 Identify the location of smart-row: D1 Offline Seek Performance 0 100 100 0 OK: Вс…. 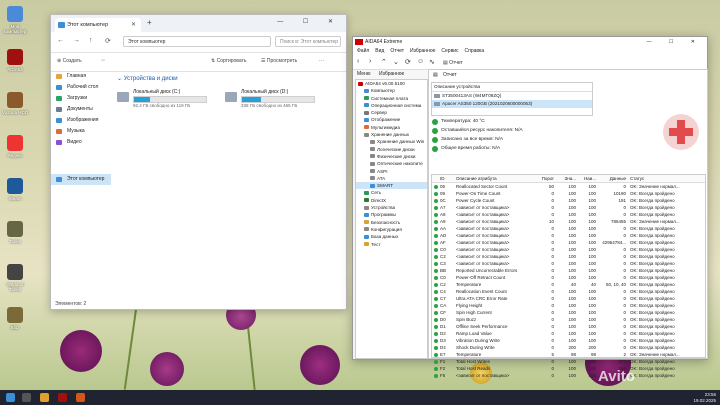
(568, 326).